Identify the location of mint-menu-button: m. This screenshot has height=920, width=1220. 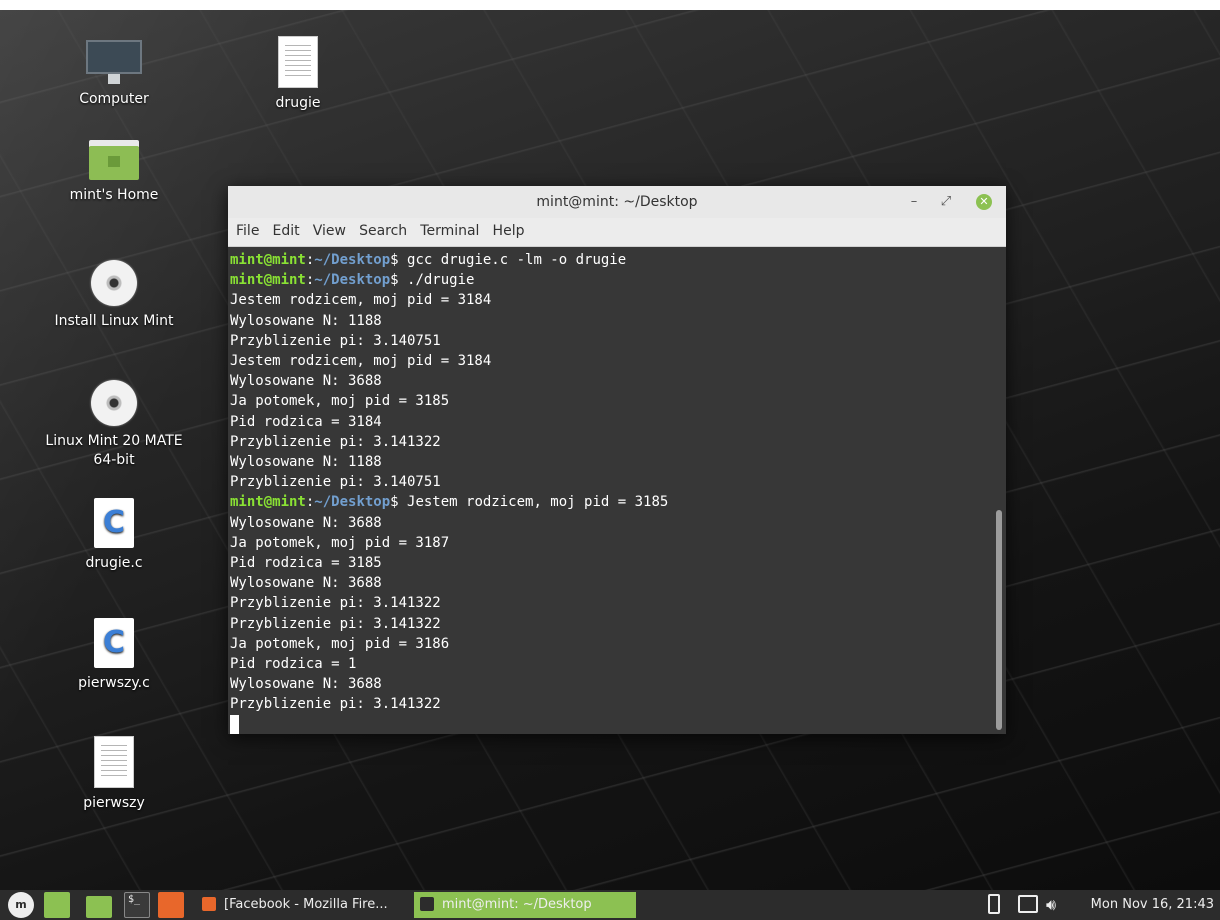
(21, 905).